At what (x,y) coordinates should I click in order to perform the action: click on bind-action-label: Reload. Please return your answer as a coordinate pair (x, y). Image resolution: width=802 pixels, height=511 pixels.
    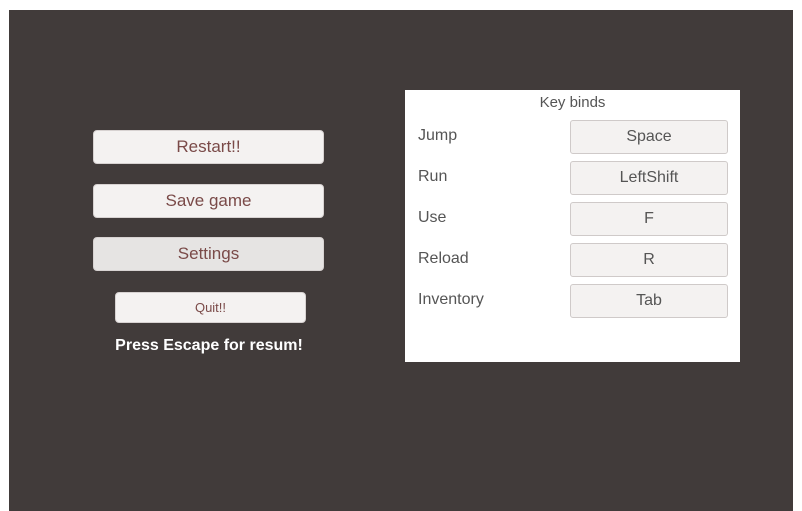
    Looking at the image, I should click on (443, 258).